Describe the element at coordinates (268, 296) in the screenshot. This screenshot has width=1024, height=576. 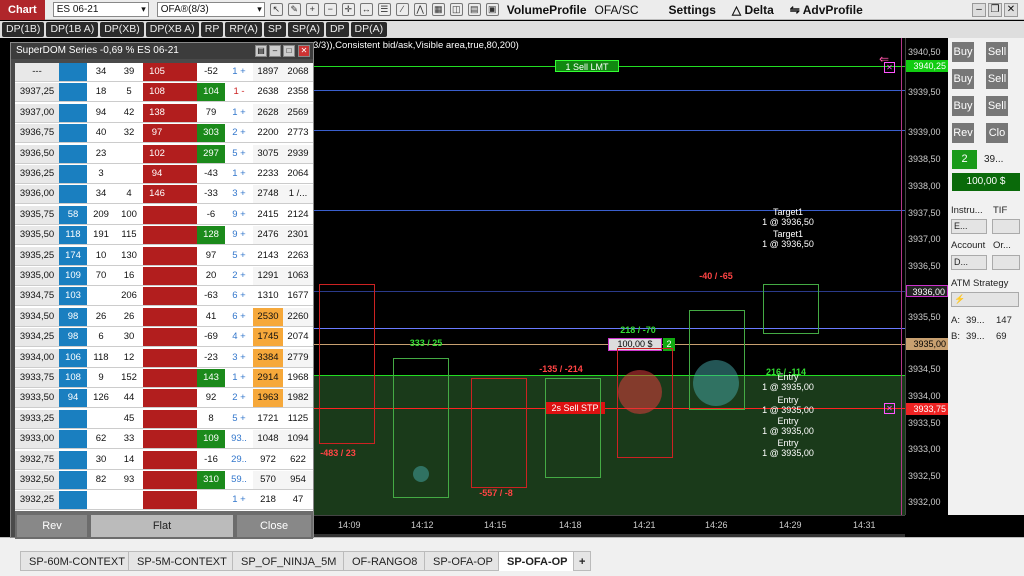
I see `dom-cell: 1310` at that location.